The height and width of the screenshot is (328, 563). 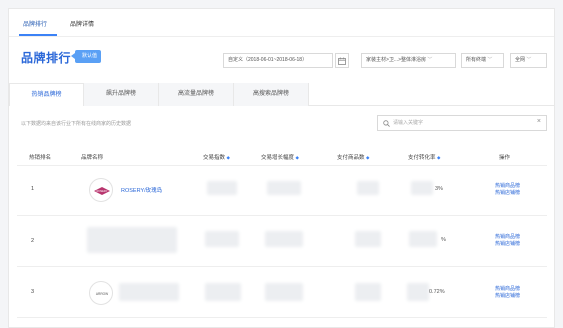 I want to click on col-trade-growth-label: 交易增长幅度, so click(x=278, y=158).